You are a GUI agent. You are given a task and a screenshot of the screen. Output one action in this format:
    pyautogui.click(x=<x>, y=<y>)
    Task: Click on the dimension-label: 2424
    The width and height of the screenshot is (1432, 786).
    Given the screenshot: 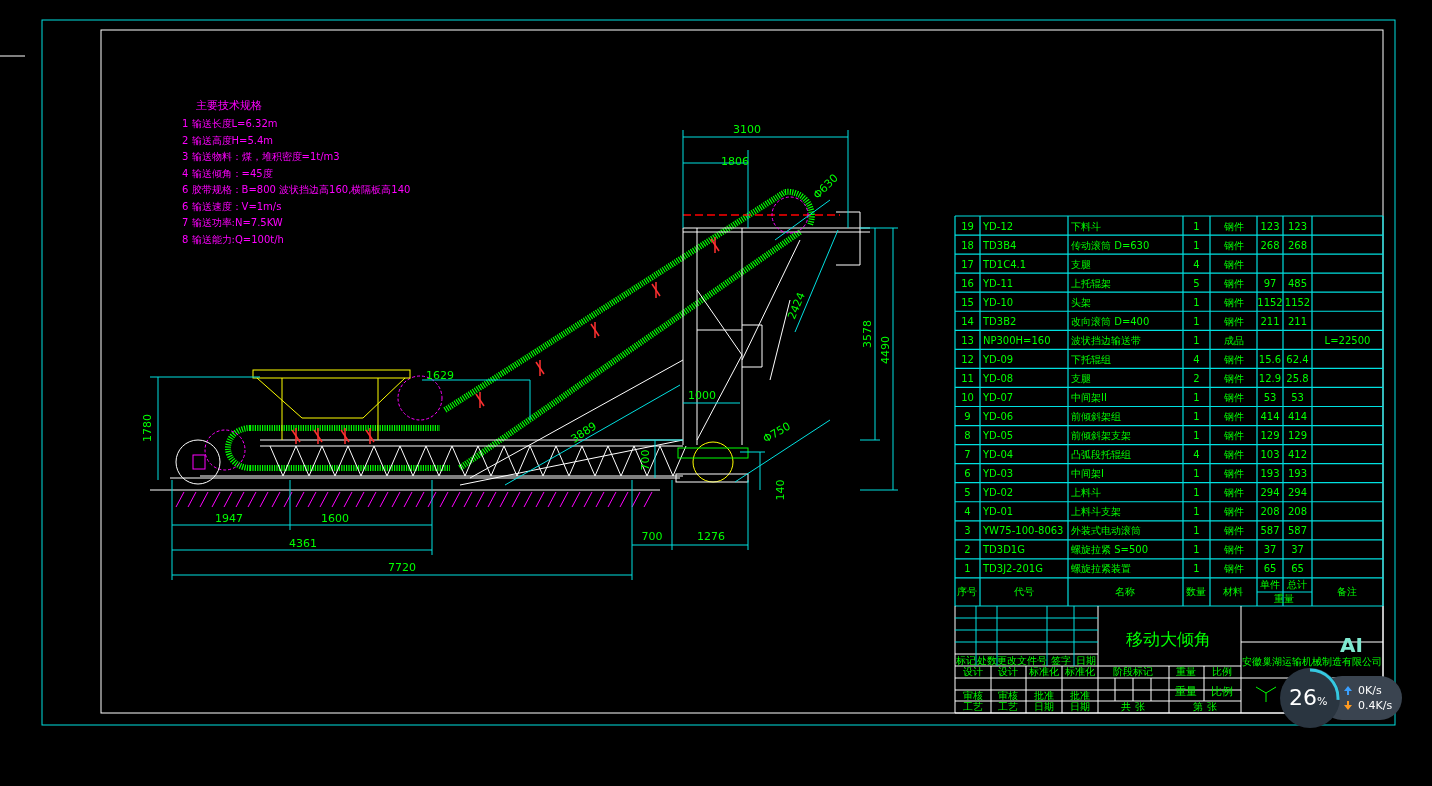 What is the action you would take?
    pyautogui.click(x=796, y=306)
    